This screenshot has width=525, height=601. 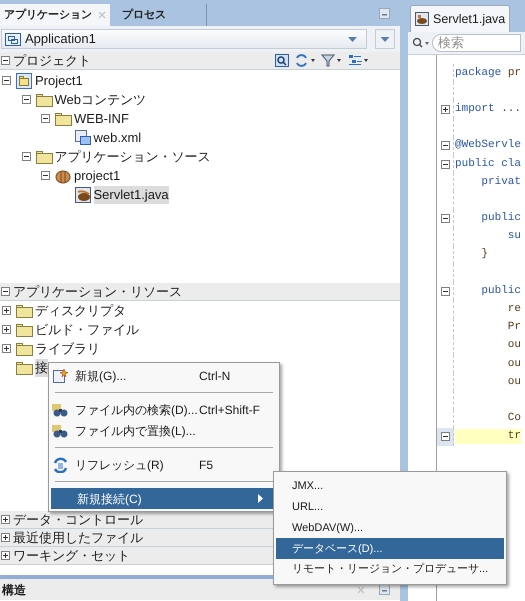 I want to click on tree-item: アプリケーション・ソース, so click(x=132, y=157).